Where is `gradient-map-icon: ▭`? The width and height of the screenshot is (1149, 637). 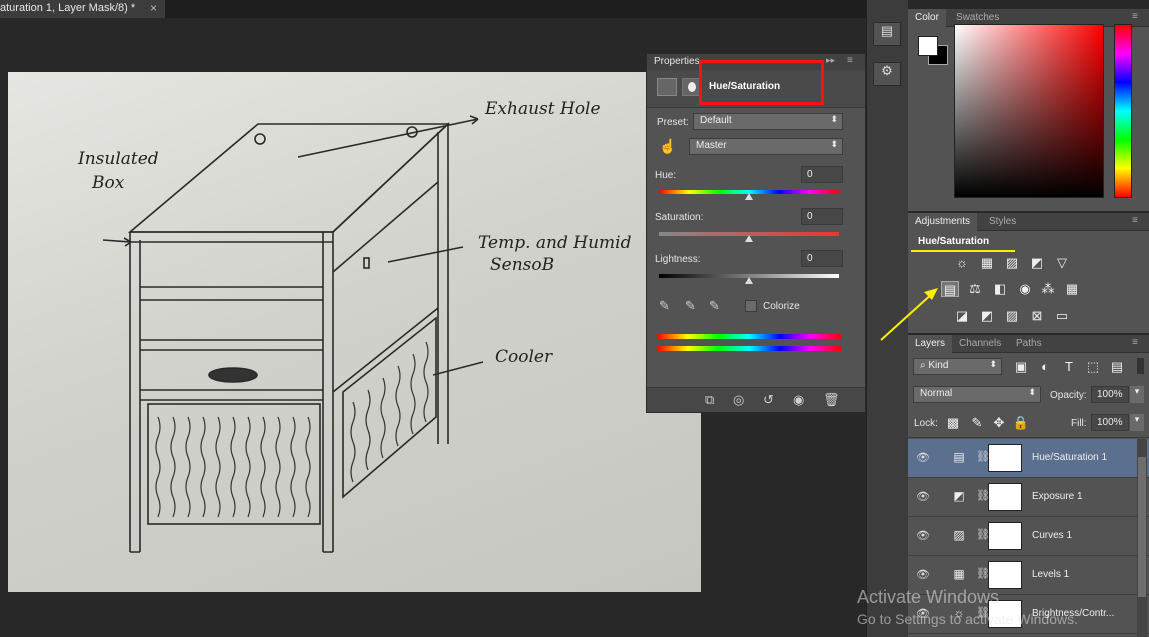 gradient-map-icon: ▭ is located at coordinates (1062, 316).